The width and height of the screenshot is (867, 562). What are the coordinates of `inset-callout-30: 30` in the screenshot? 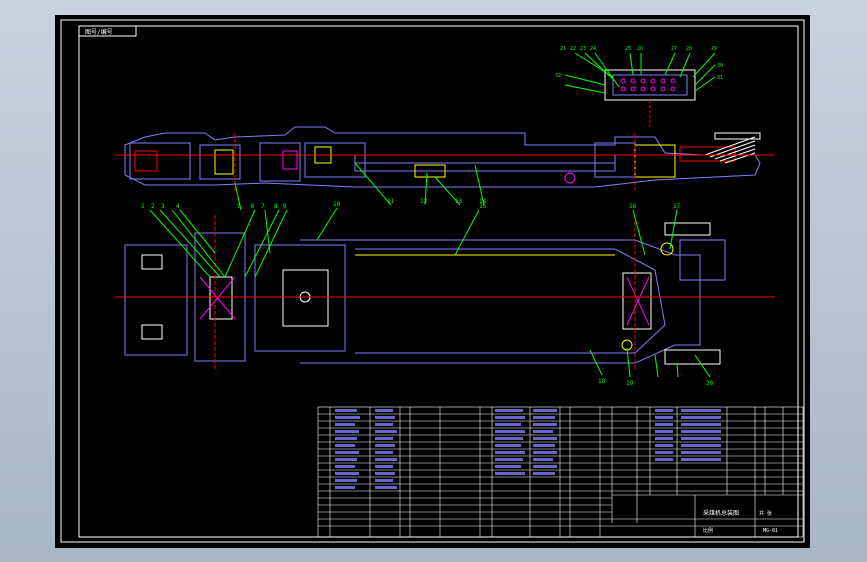 It's located at (720, 66).